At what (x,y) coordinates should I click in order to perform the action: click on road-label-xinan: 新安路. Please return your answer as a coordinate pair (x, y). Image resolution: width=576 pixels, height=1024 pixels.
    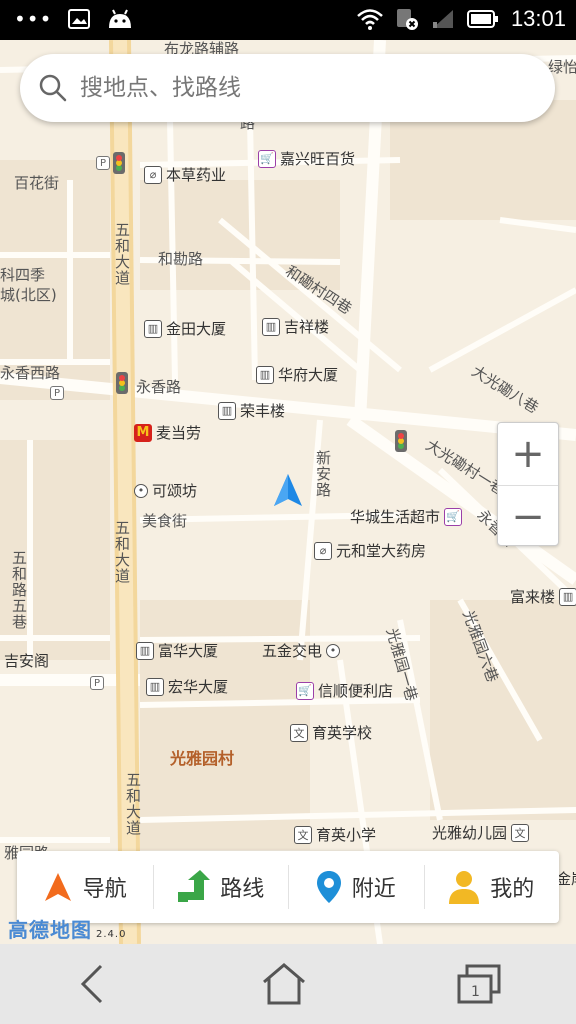
    Looking at the image, I should click on (323, 474).